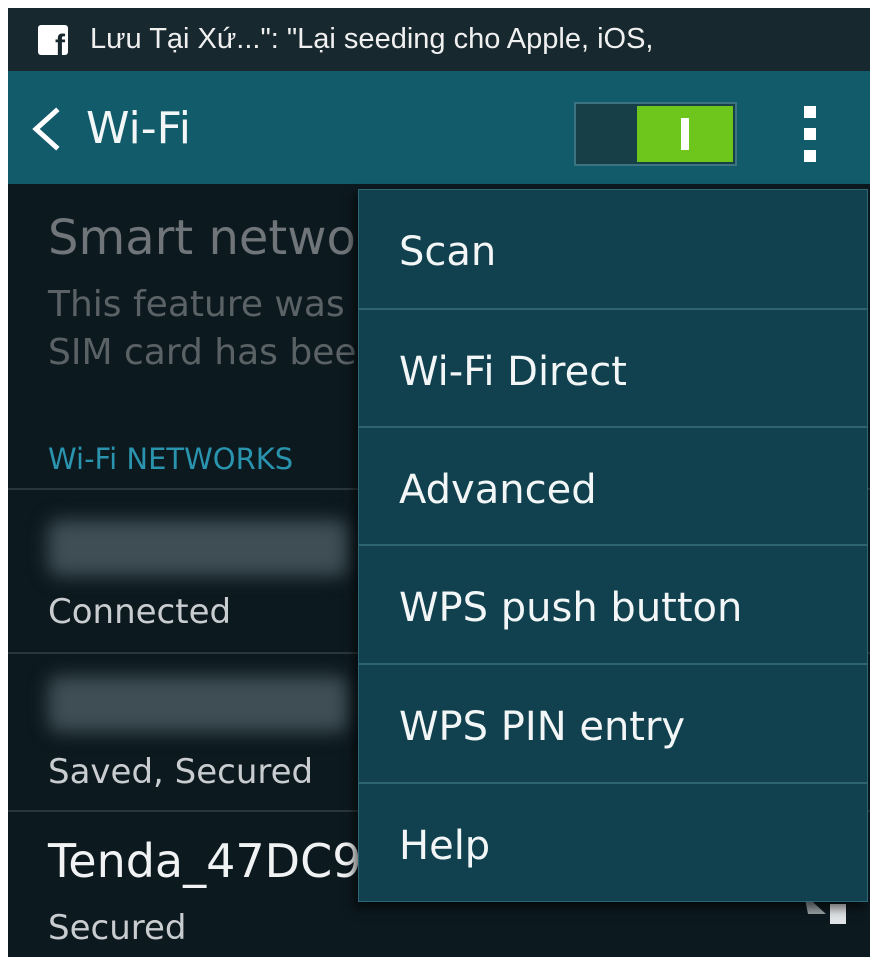  What do you see at coordinates (53, 40) in the screenshot?
I see `facebook-icon: f` at bounding box center [53, 40].